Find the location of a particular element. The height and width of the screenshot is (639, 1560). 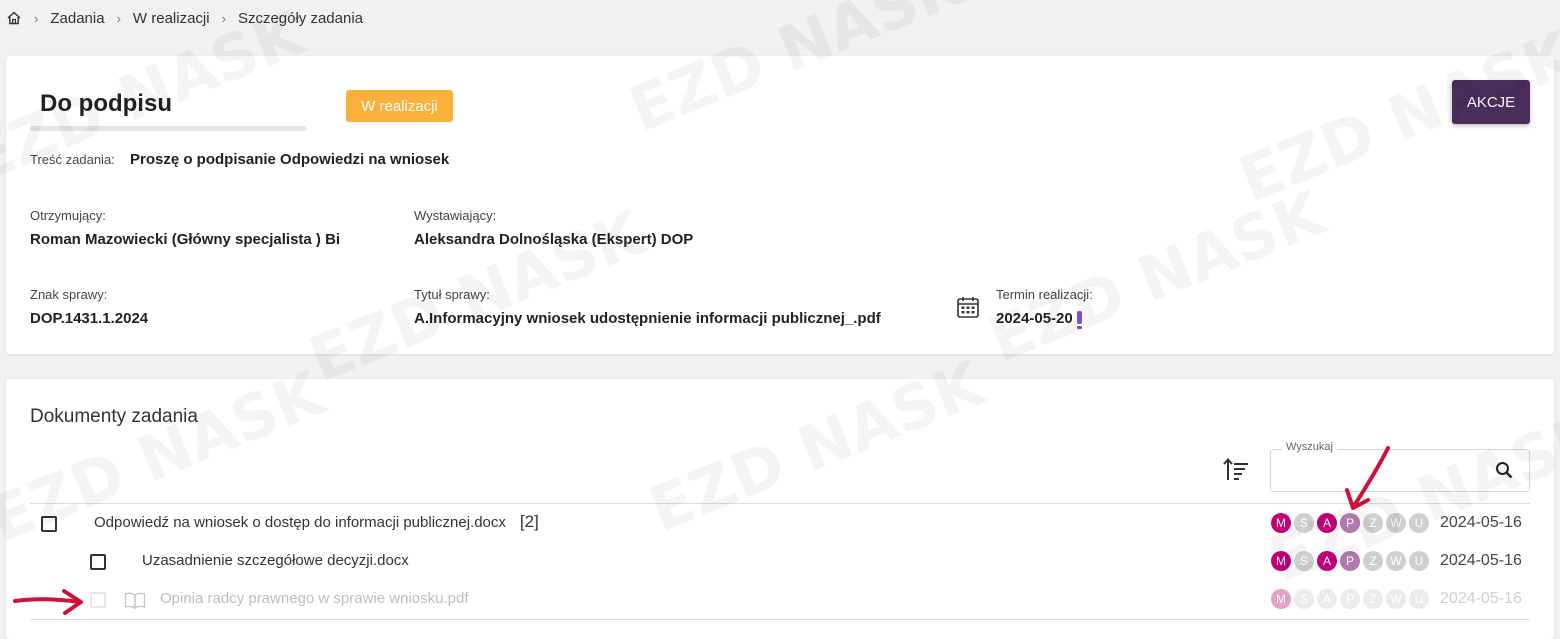

content-label: Treść zadania: is located at coordinates (72, 159).